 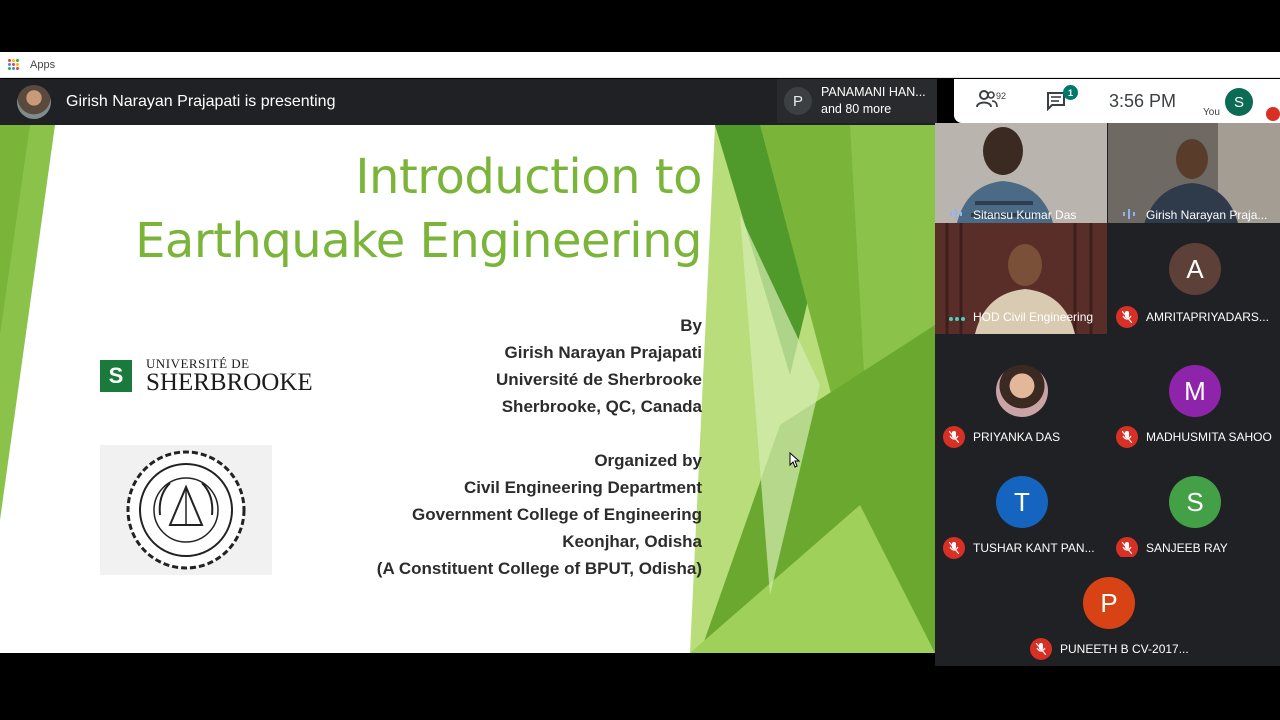 What do you see at coordinates (116, 376) in the screenshot?
I see `sherbrooke-mark: S` at bounding box center [116, 376].